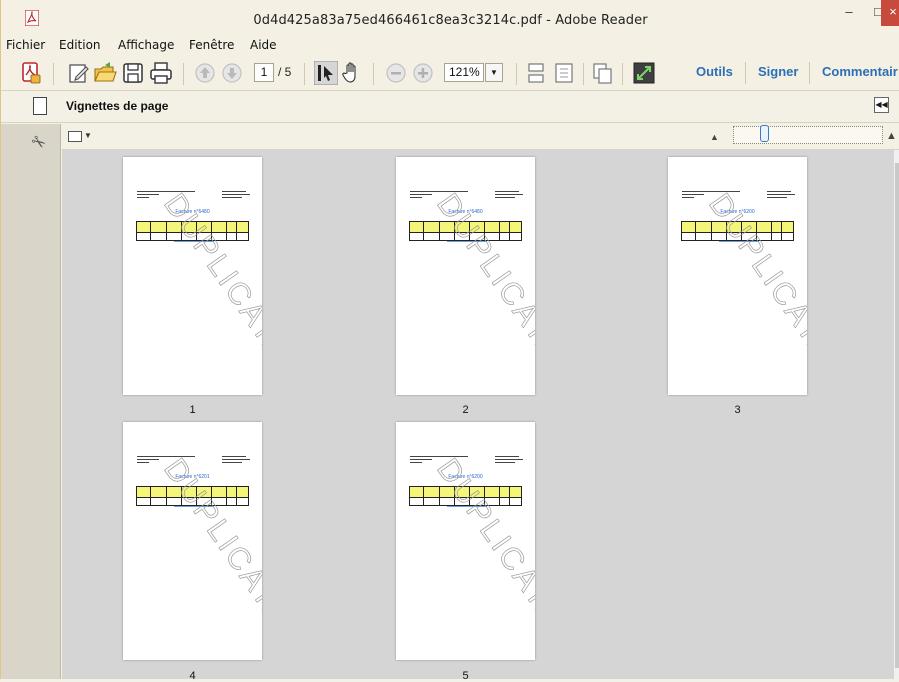 The height and width of the screenshot is (682, 899). Describe the element at coordinates (326, 73) in the screenshot. I see `select-tool-icon` at that location.